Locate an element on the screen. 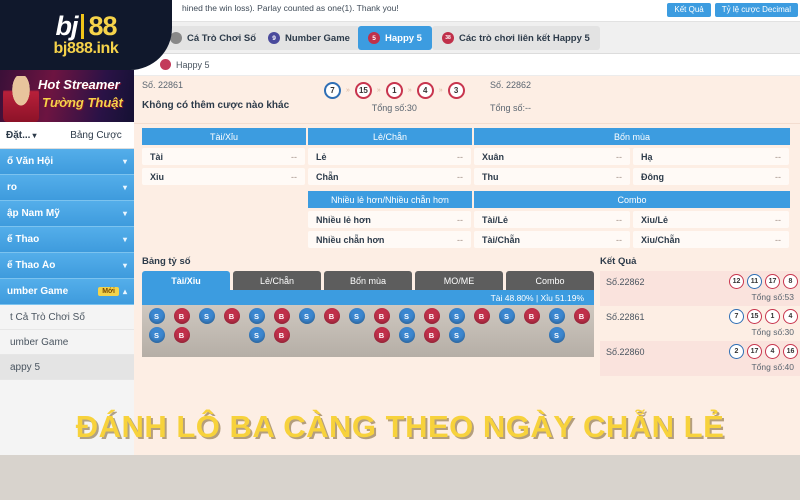  bead-road-grid: SSBBSBSSBBSBSBBSSBBSSBSBSSB is located at coordinates (368, 331).